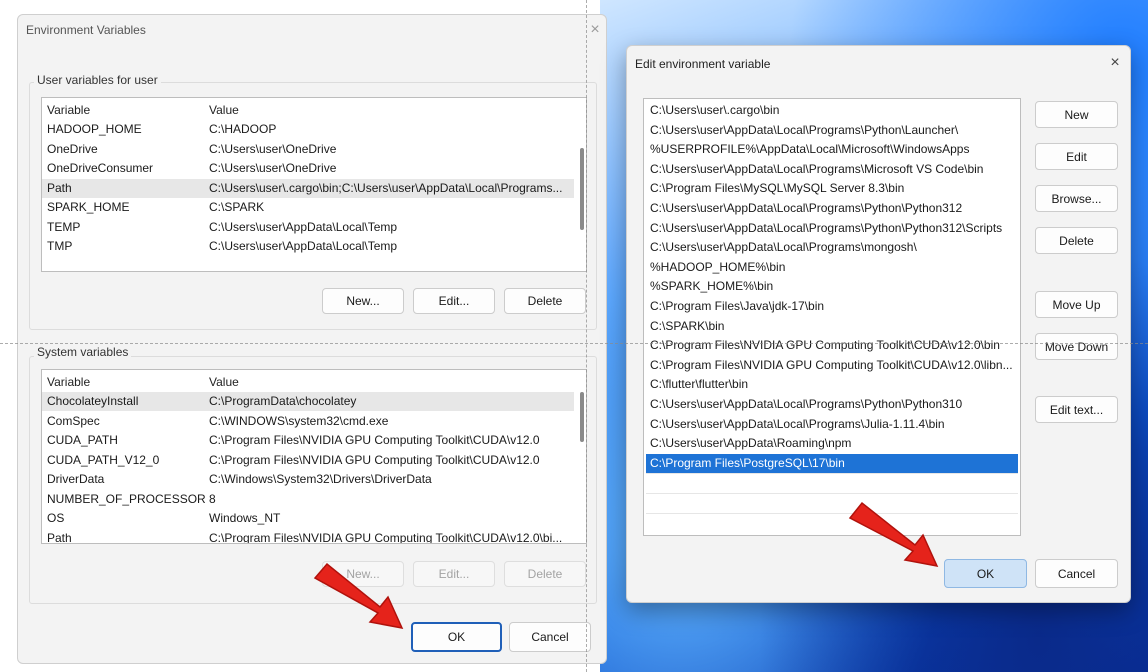  I want to click on annotation-layer, so click(626, 565).